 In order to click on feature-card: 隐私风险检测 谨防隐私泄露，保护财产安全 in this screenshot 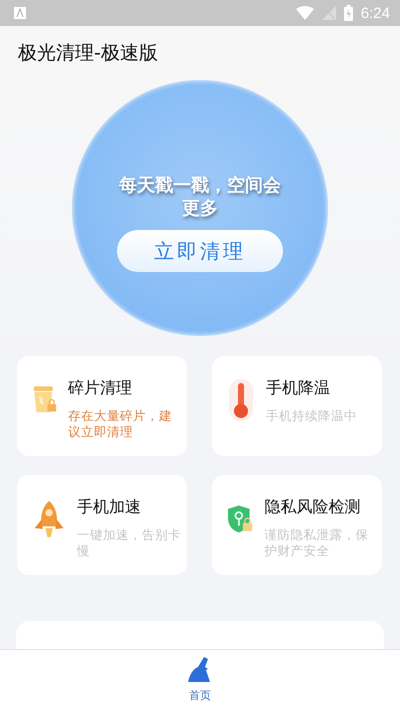, I will do `click(297, 525)`.